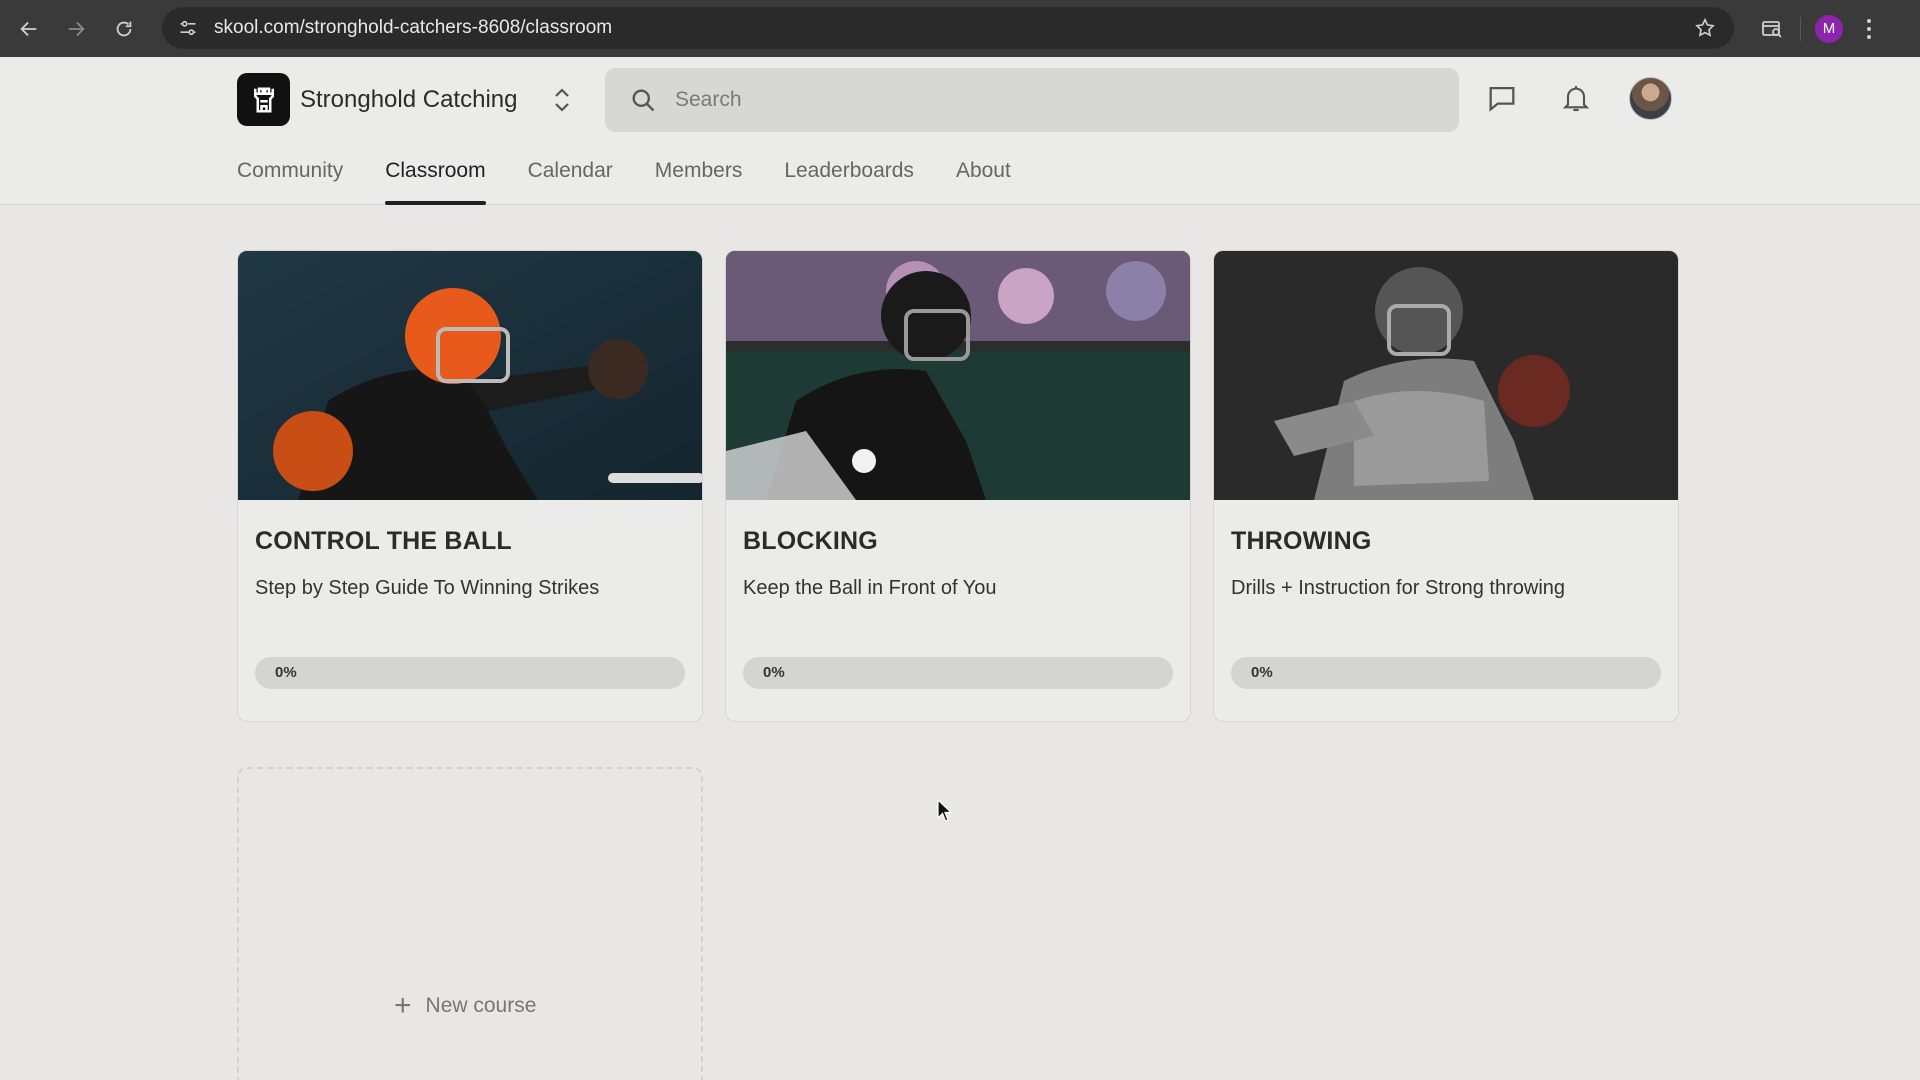 The image size is (1920, 1080). I want to click on avatar, so click(1650, 98).